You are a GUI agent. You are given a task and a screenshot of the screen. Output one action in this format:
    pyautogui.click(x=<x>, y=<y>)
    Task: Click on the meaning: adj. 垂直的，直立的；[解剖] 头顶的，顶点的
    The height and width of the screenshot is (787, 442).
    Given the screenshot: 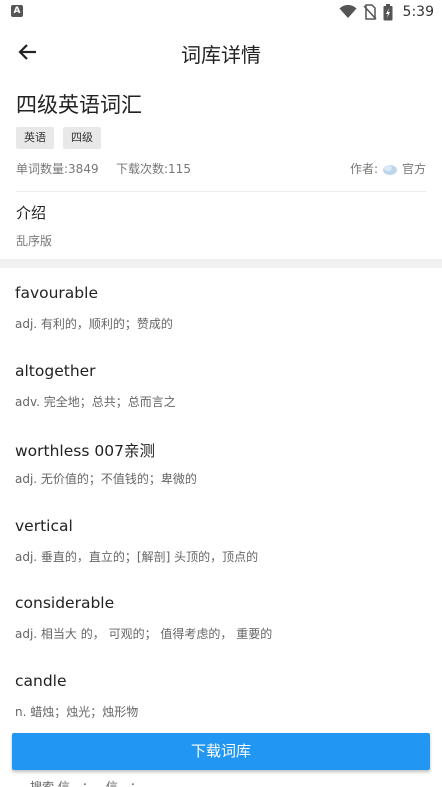 What is the action you would take?
    pyautogui.click(x=137, y=556)
    